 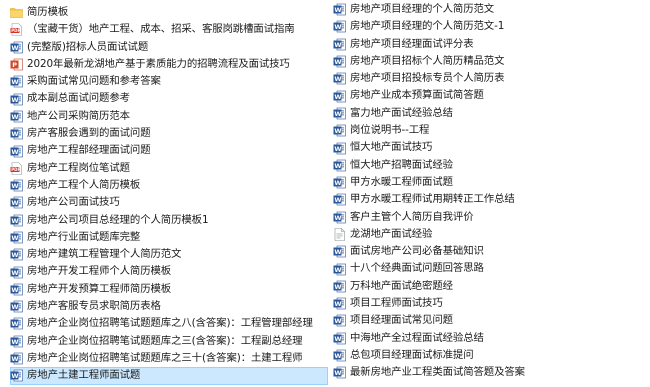 What do you see at coordinates (169, 47) in the screenshot?
I see `file-item: W (完整版)招标人员面试试题` at bounding box center [169, 47].